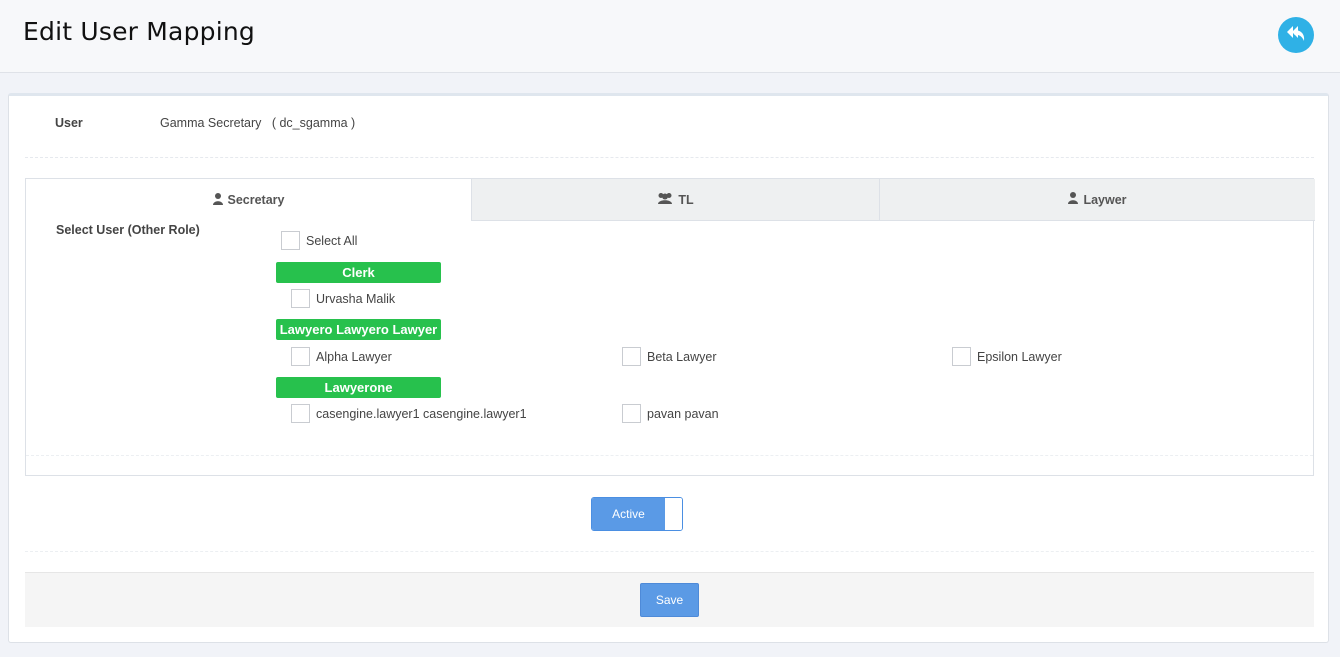 The image size is (1340, 657). What do you see at coordinates (69, 123) in the screenshot?
I see `user-label: User` at bounding box center [69, 123].